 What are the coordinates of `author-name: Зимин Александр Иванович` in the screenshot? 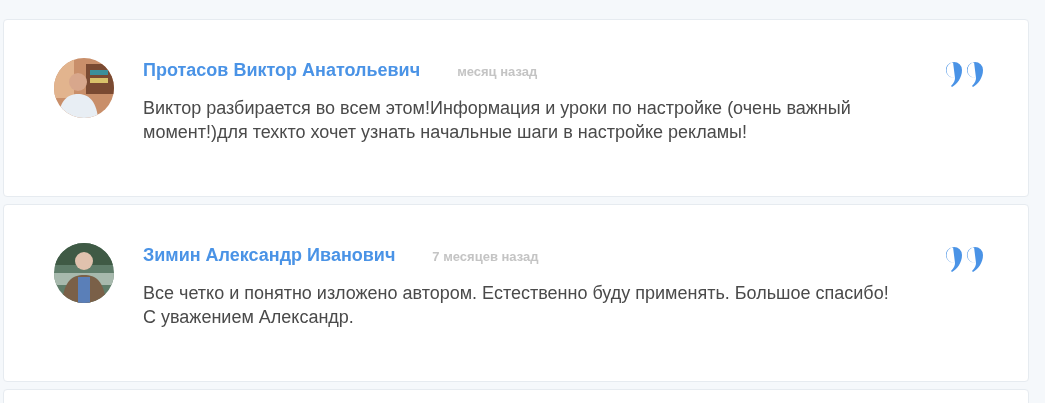 It's located at (269, 255).